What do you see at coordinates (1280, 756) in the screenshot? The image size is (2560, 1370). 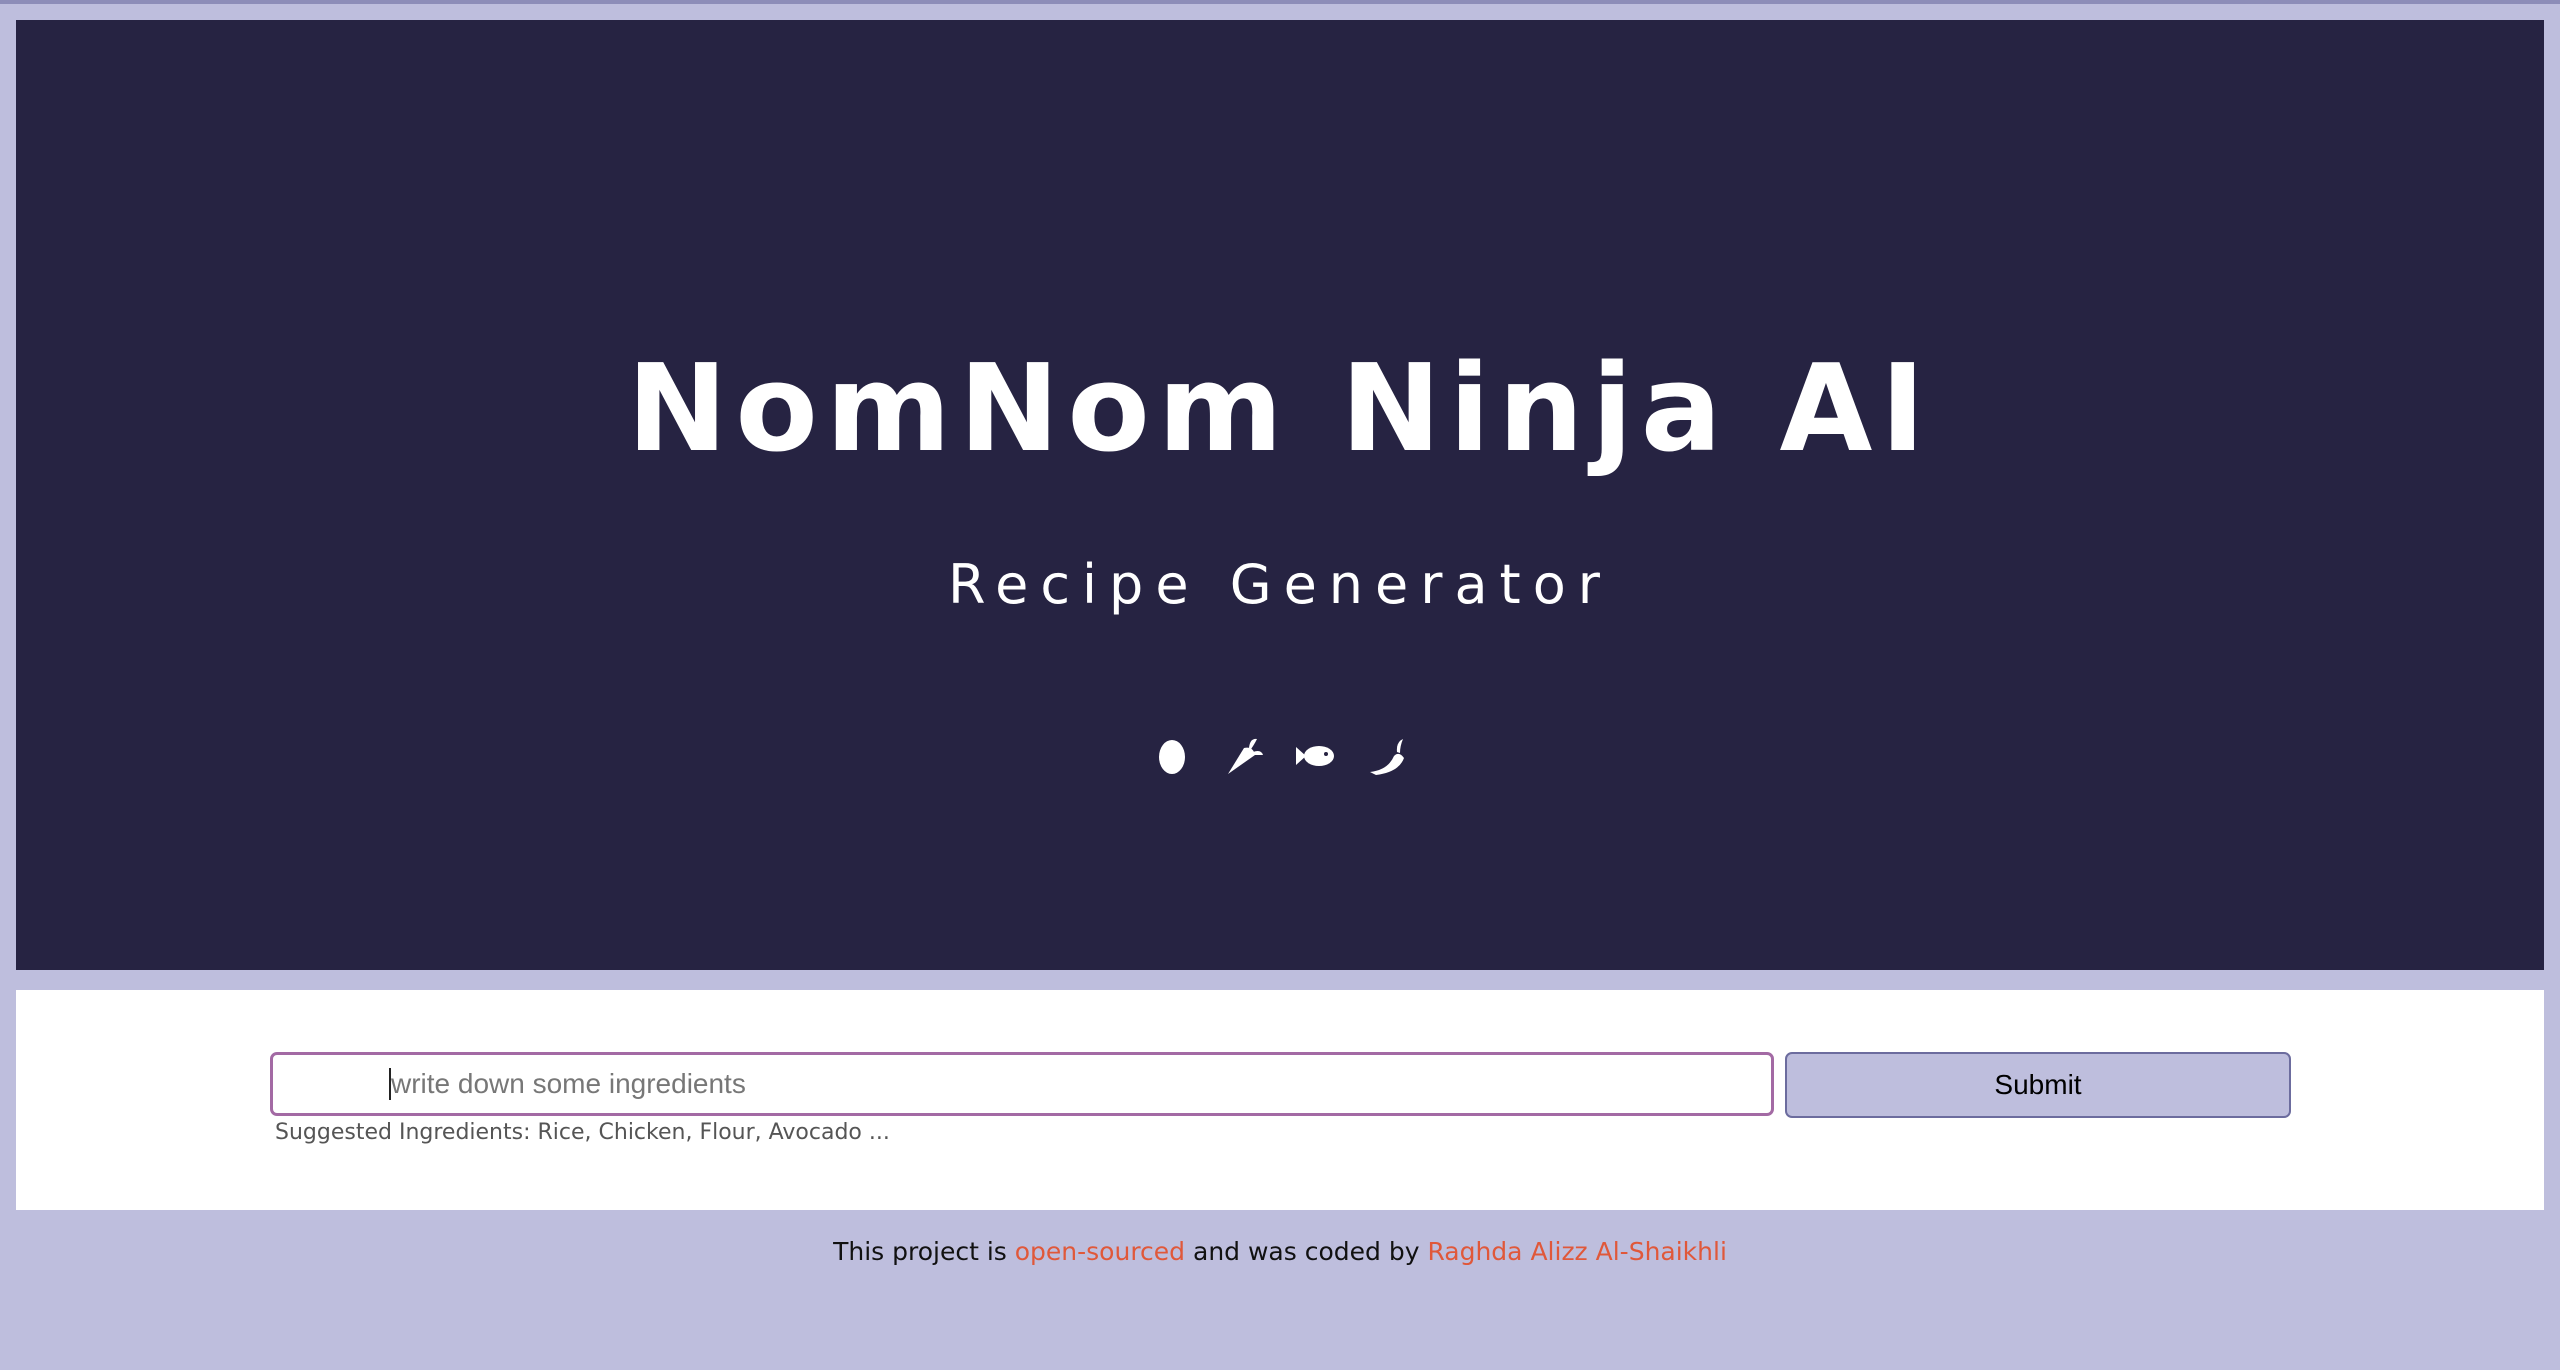 I see `ingredient-icons` at bounding box center [1280, 756].